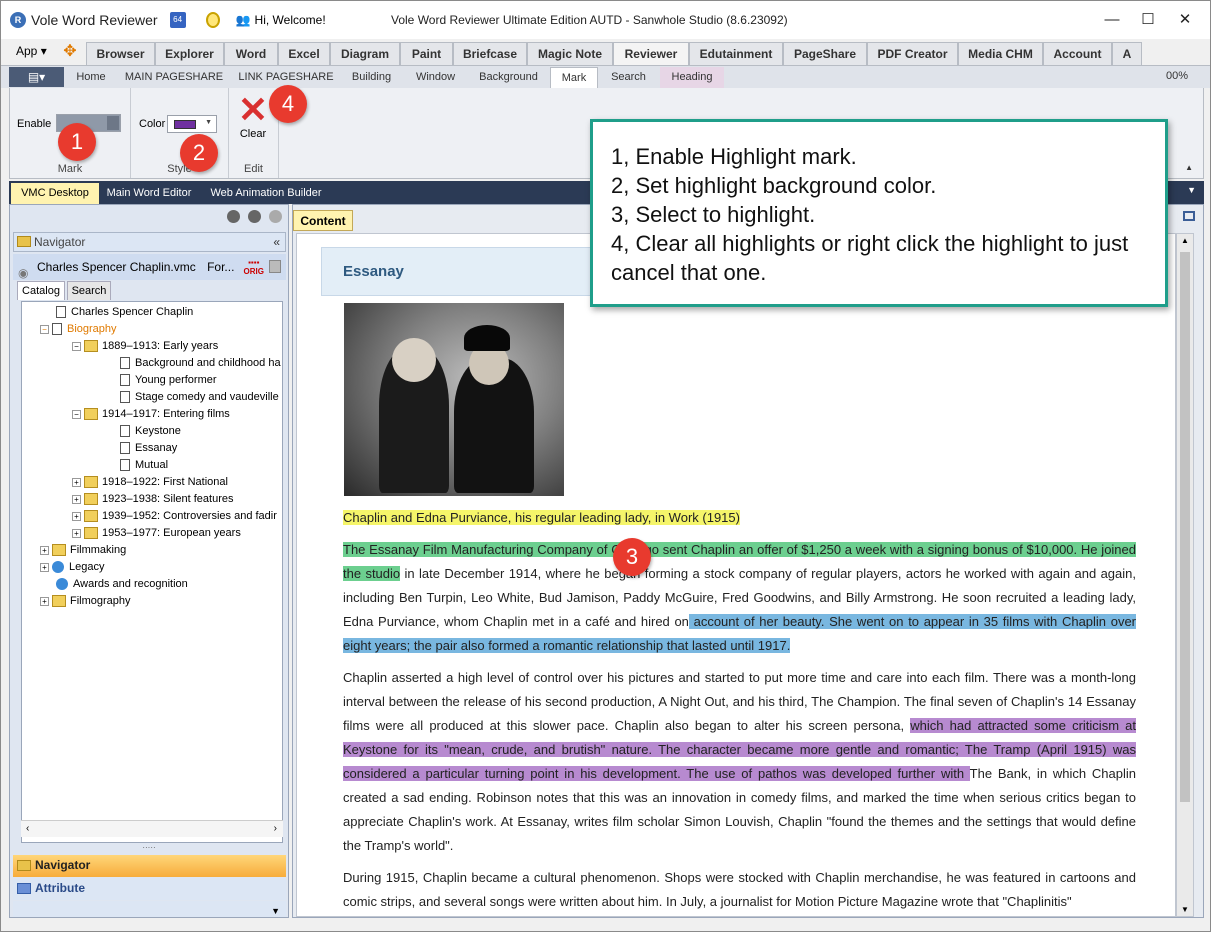 The height and width of the screenshot is (932, 1211). I want to click on collapse-pane-icon: «, so click(276, 242).